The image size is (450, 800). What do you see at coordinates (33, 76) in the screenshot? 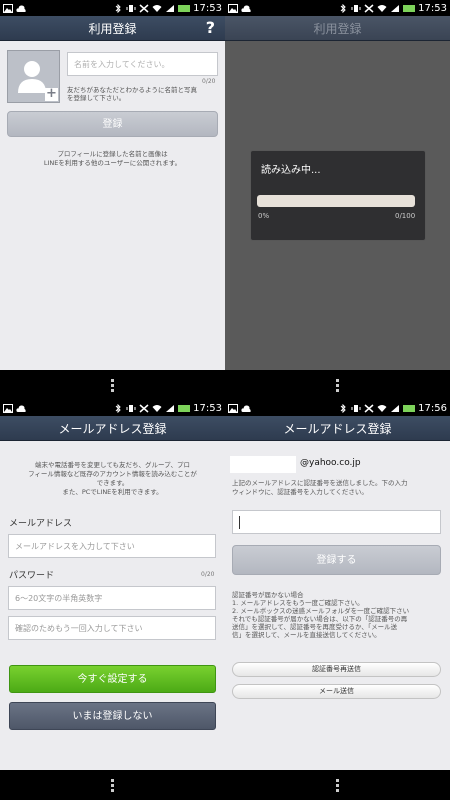
I see `profile-photo-button: +` at bounding box center [33, 76].